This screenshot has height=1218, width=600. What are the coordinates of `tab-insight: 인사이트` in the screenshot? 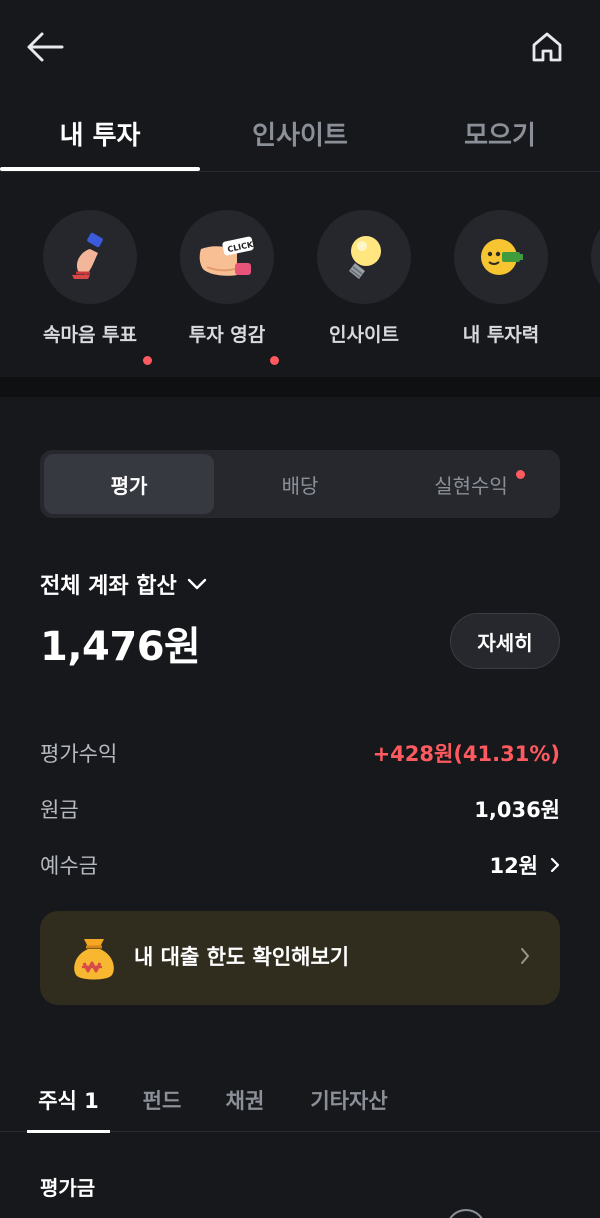 It's located at (300, 133).